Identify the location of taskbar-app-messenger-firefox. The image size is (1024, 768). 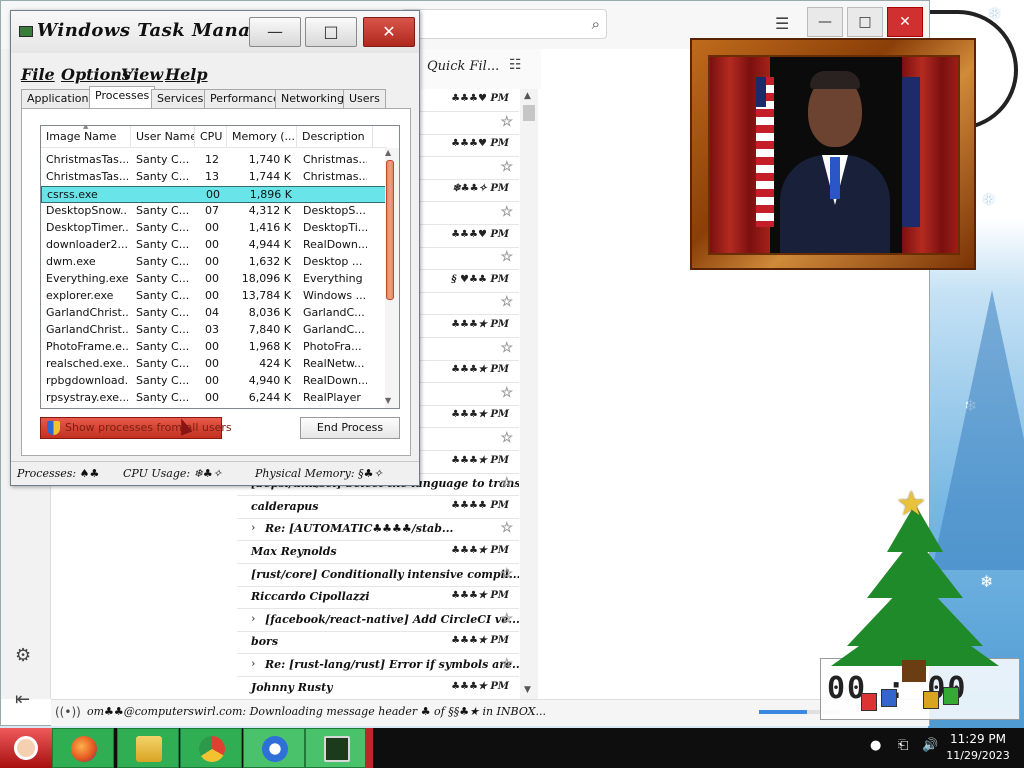
(83, 748).